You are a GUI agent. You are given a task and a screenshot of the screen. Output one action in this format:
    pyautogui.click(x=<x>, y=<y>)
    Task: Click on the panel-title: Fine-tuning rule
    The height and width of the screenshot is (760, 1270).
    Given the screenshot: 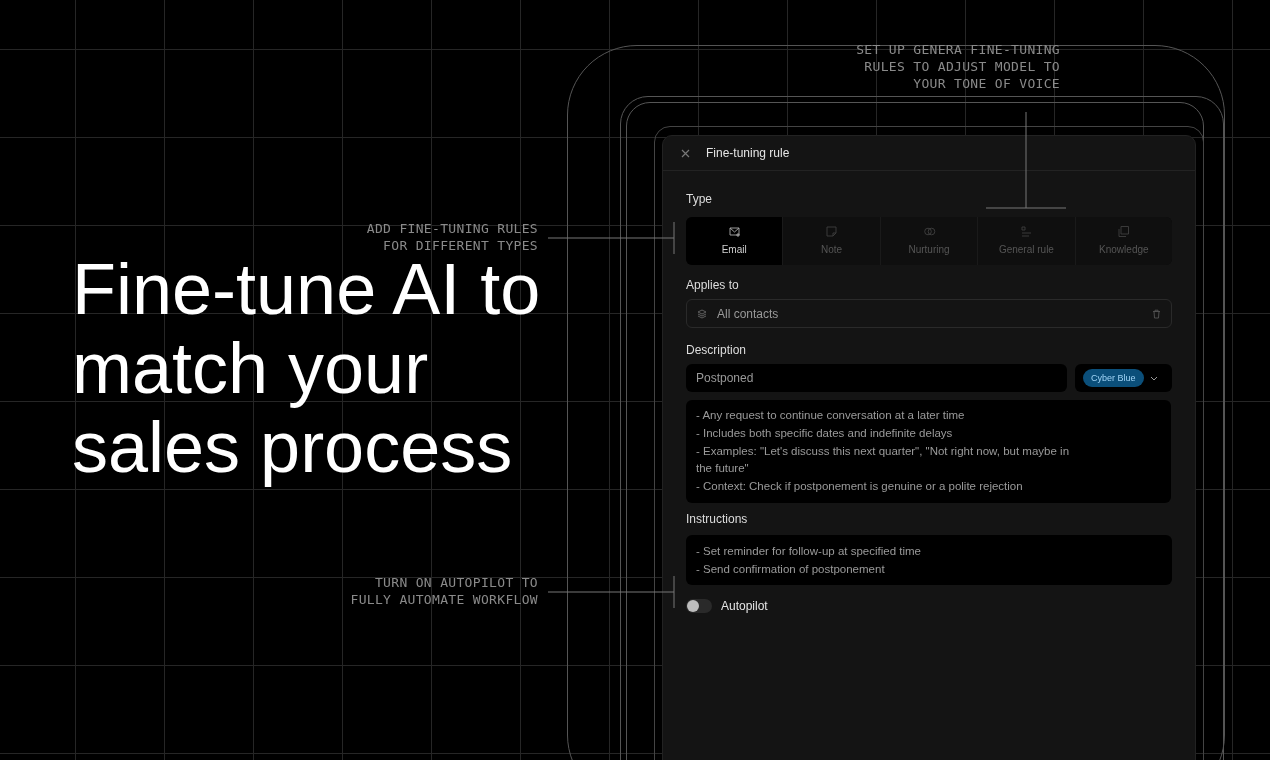 What is the action you would take?
    pyautogui.click(x=748, y=153)
    